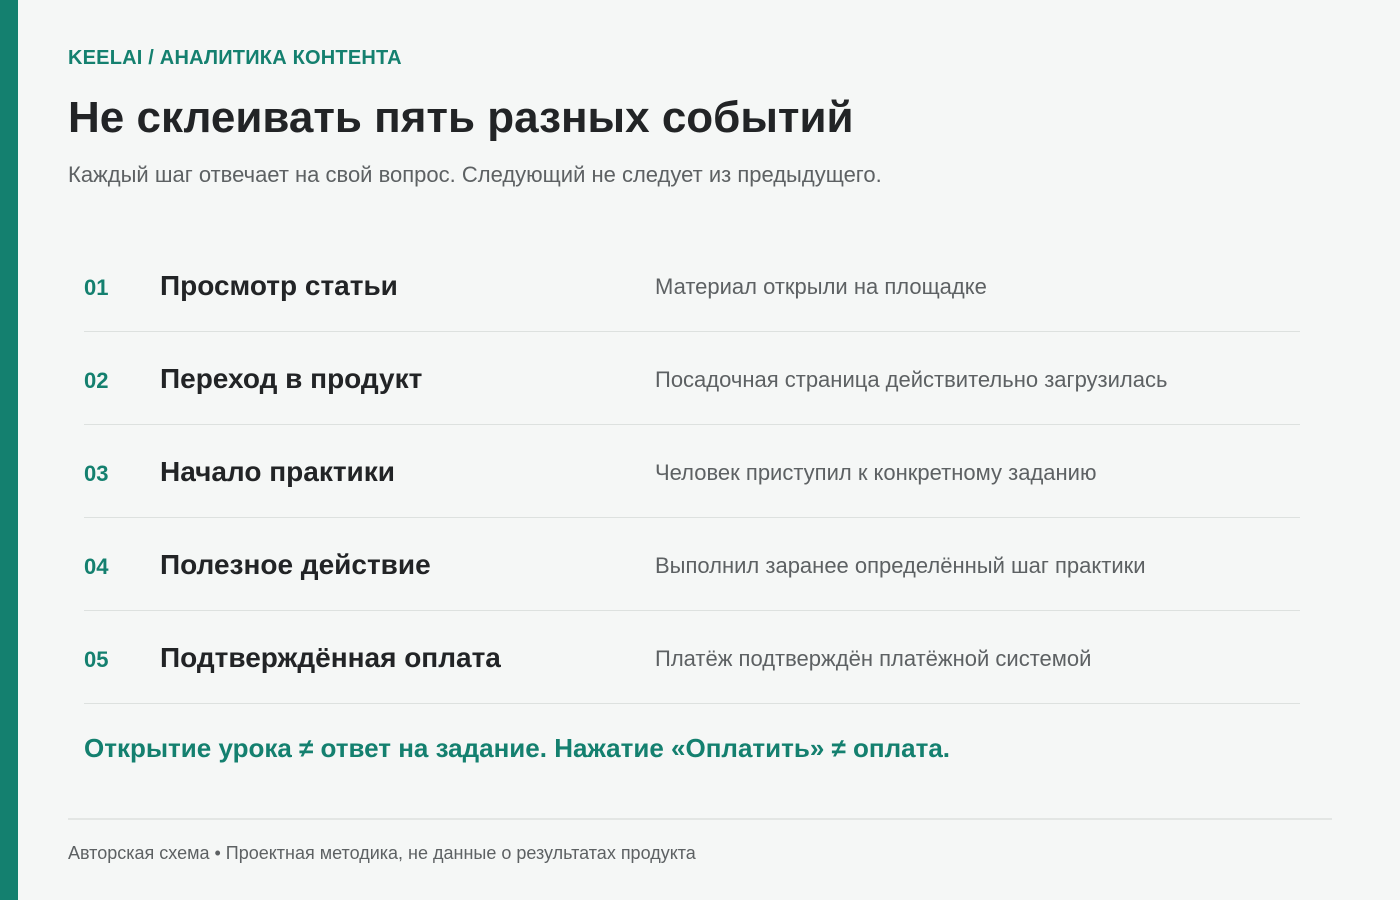  Describe the element at coordinates (291, 378) in the screenshot. I see `step-name: Переход в продукт` at that location.